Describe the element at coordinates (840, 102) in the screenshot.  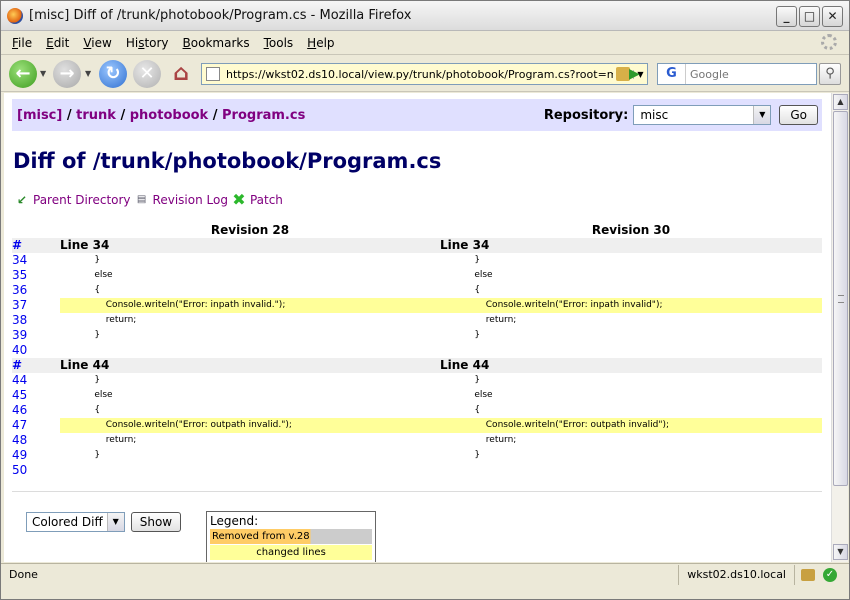
I see `scroll-up-icon: ▲` at that location.